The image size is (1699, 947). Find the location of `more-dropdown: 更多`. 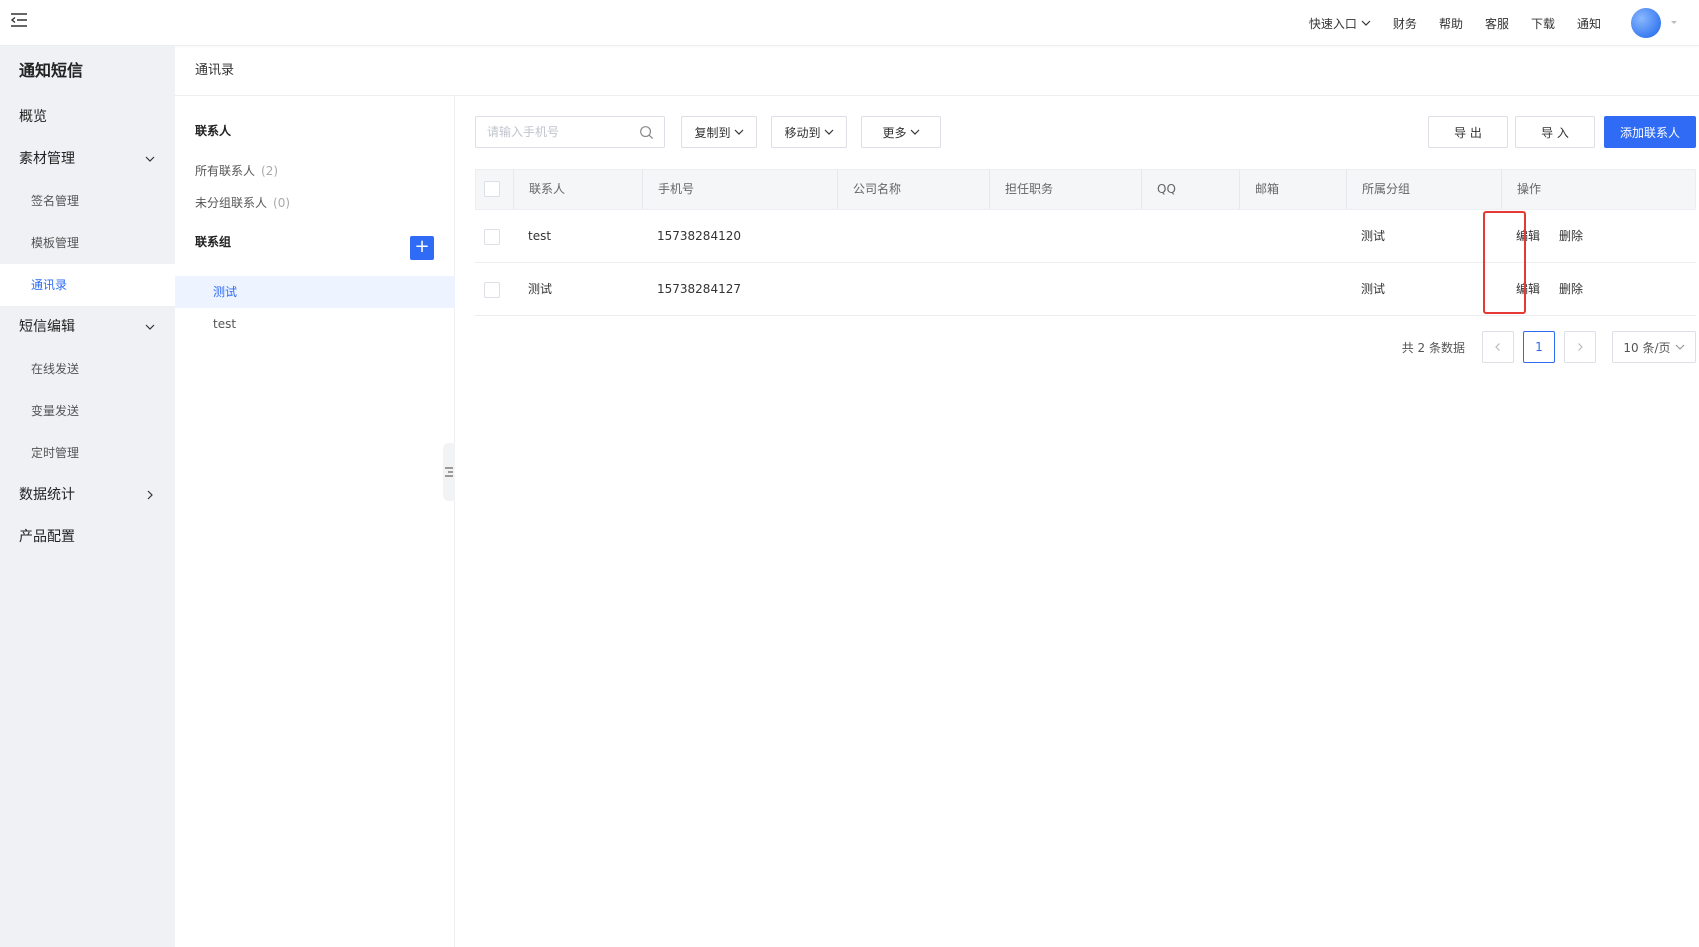

more-dropdown: 更多 is located at coordinates (901, 132).